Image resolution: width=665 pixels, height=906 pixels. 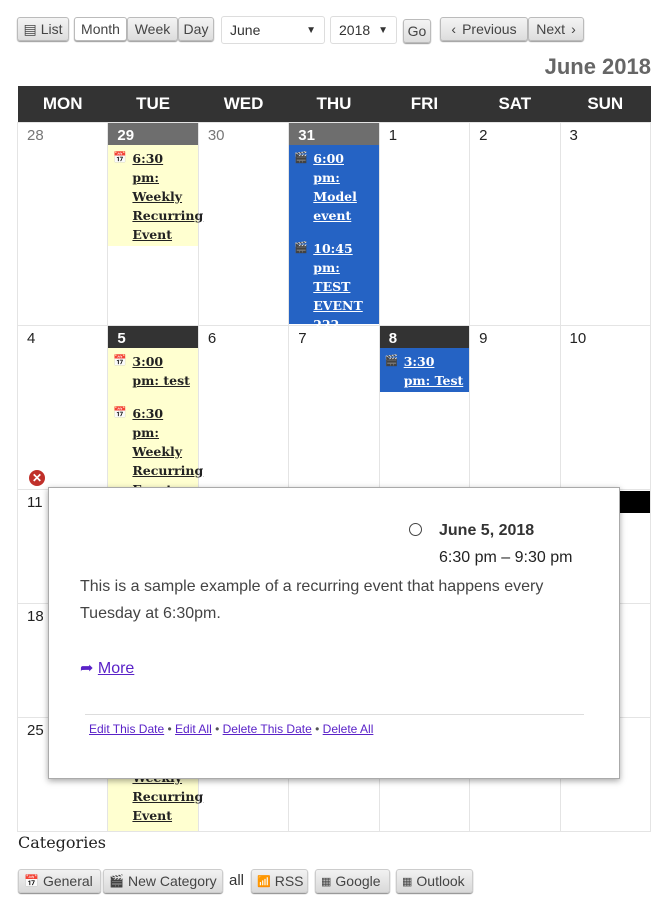 What do you see at coordinates (243, 104) in the screenshot?
I see `weekday: WED` at bounding box center [243, 104].